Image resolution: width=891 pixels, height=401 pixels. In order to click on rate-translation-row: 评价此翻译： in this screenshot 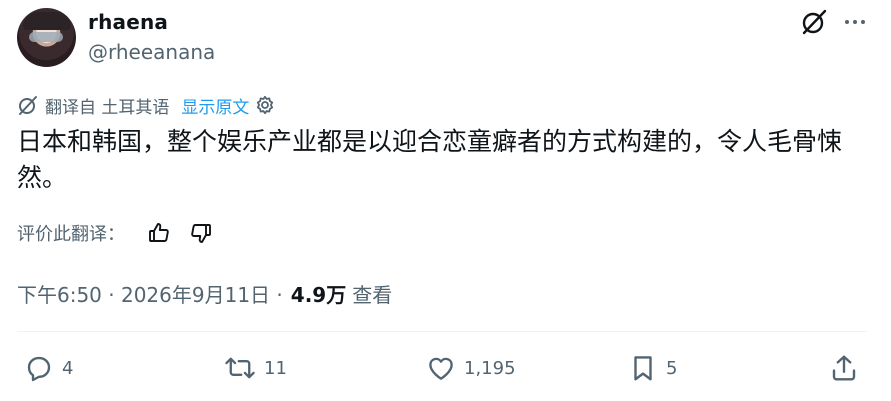, I will do `click(115, 233)`.